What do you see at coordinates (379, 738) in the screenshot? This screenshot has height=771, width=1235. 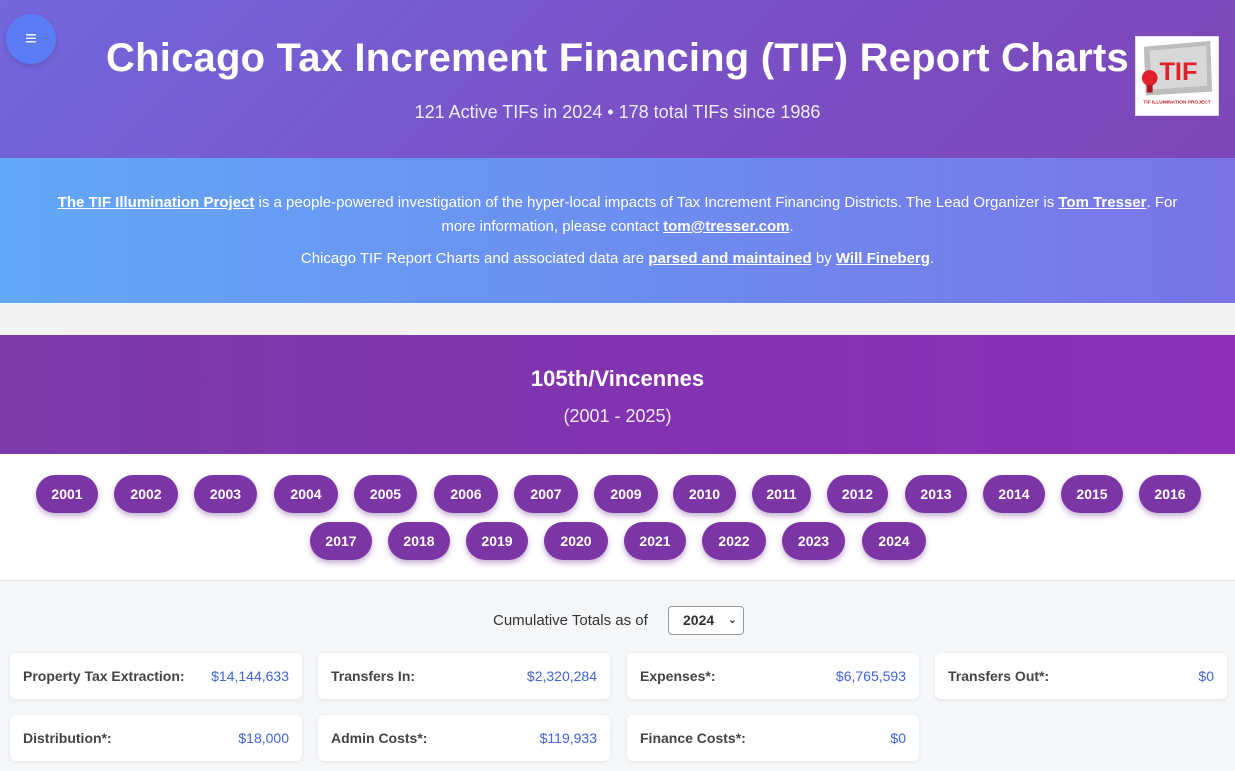 I see `total-label: Admin Costs*:` at bounding box center [379, 738].